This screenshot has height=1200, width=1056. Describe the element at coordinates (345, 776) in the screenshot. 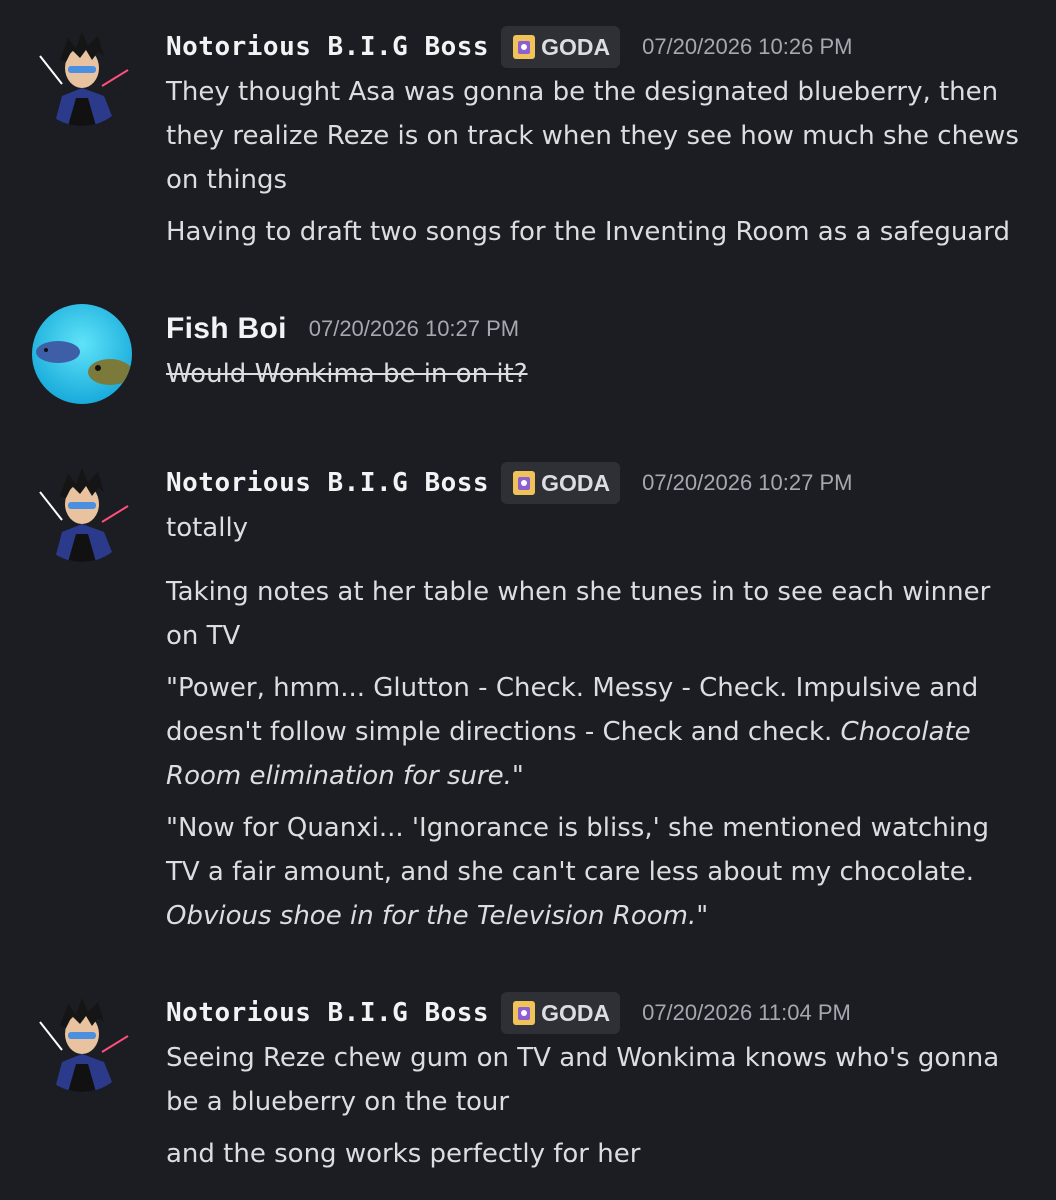

I see `message-text-italic: Room elimination for sure."` at that location.